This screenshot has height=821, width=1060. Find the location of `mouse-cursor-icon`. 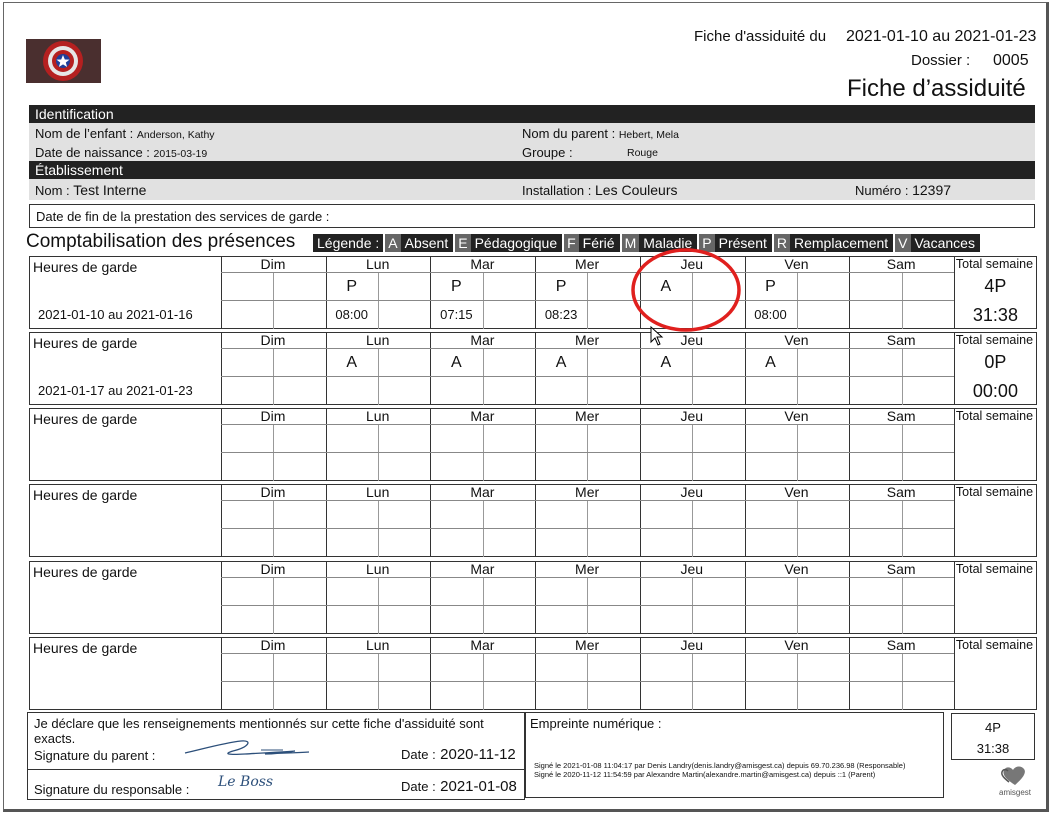

mouse-cursor-icon is located at coordinates (657, 338).